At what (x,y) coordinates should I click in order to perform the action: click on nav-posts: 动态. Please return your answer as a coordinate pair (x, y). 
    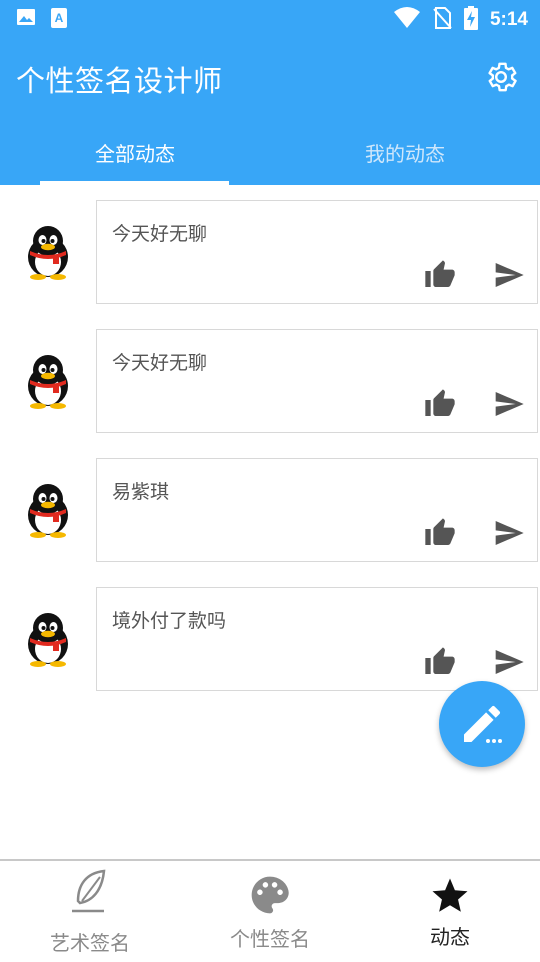
    Looking at the image, I should click on (450, 911).